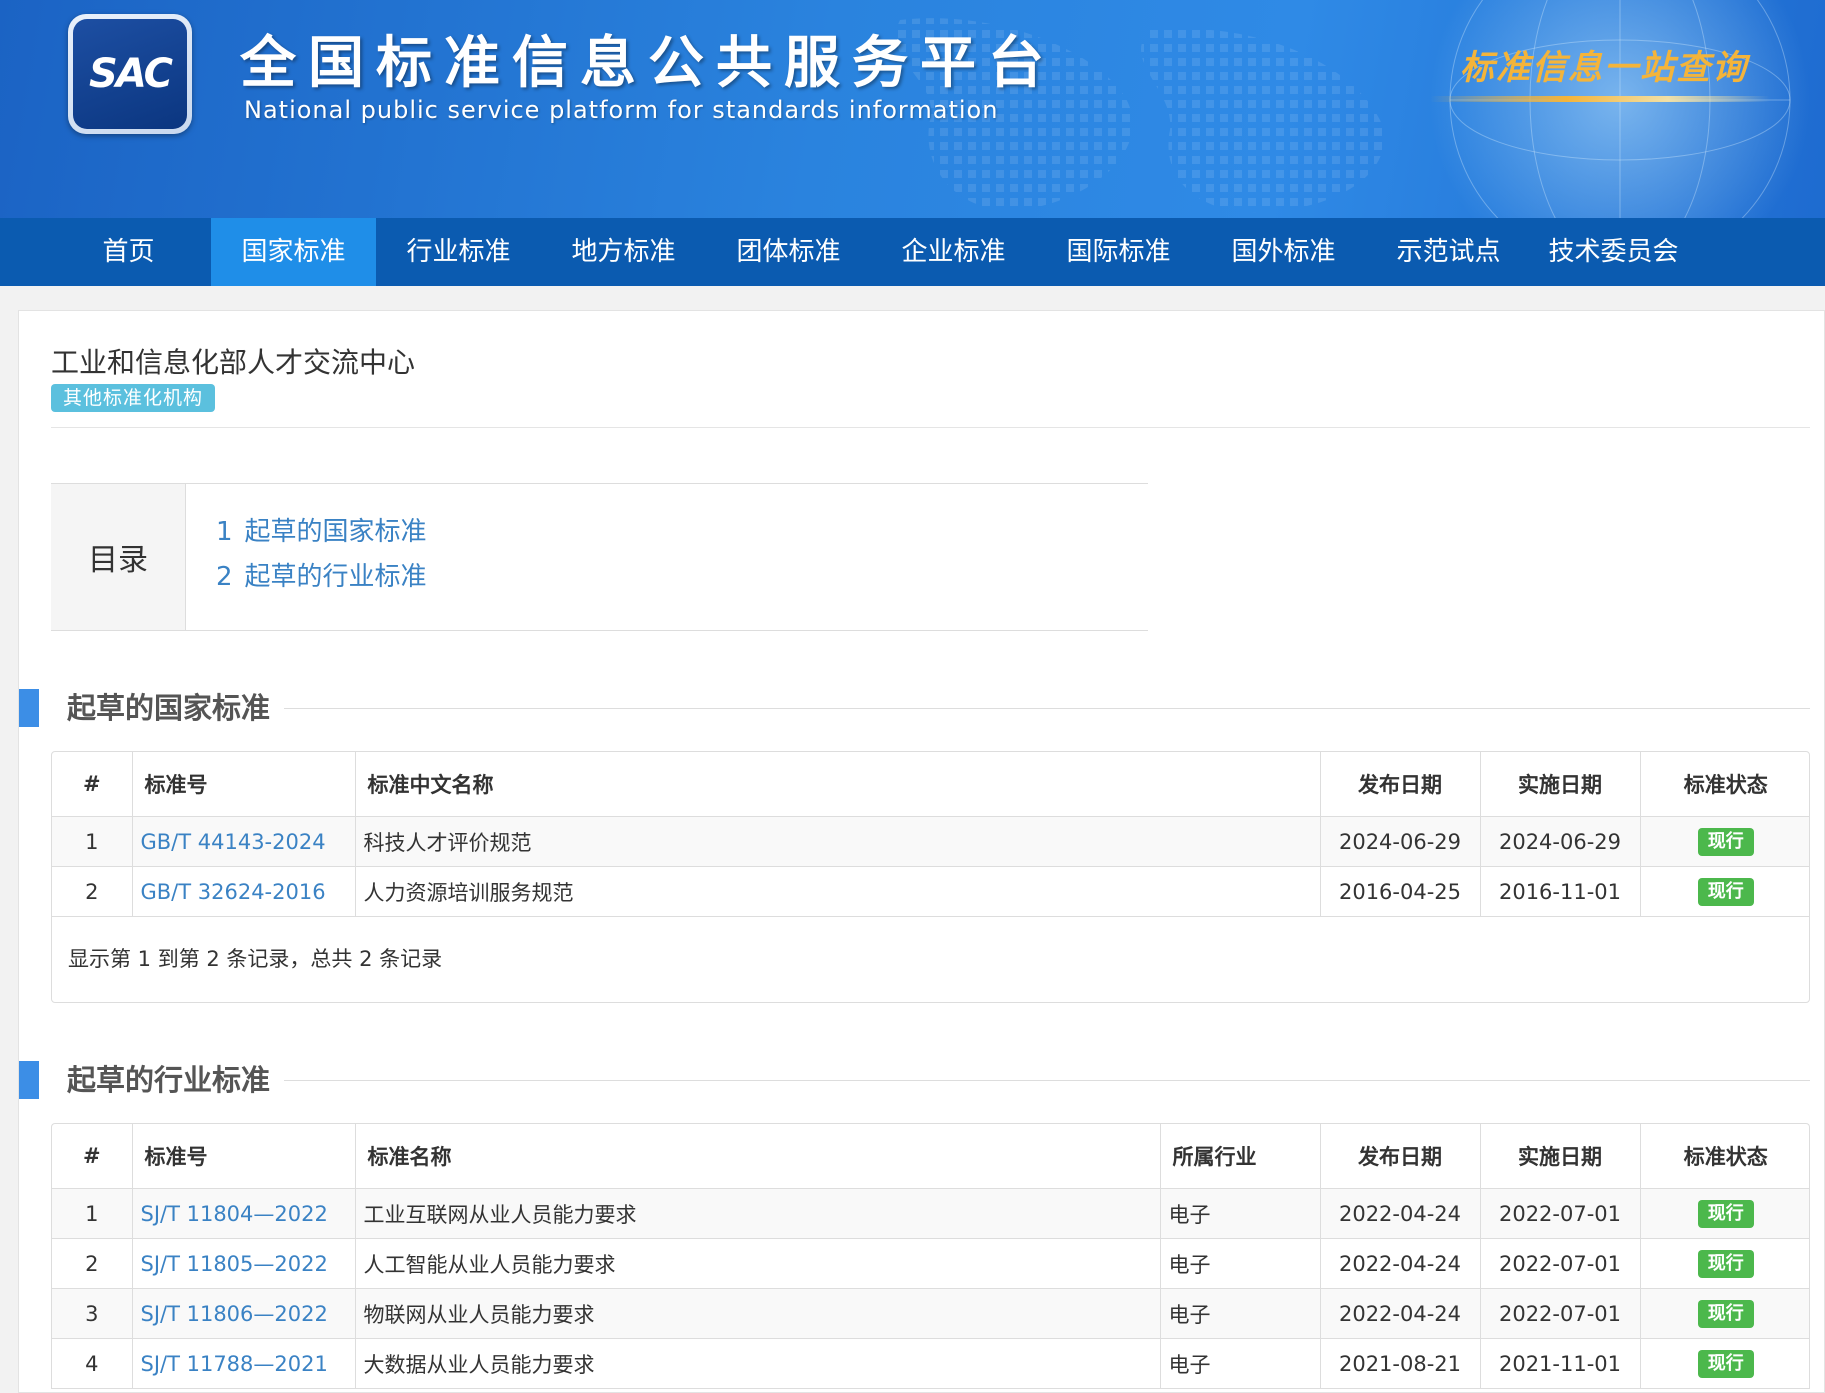  What do you see at coordinates (335, 577) in the screenshot?
I see `toc-link-label: 起草的行业标准` at bounding box center [335, 577].